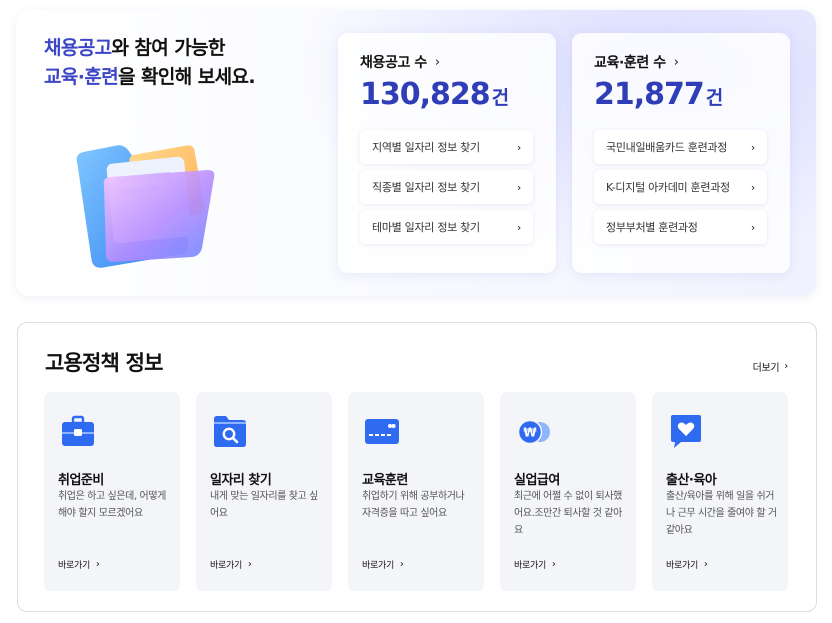  What do you see at coordinates (413, 505) in the screenshot?
I see `card-description: 취업하기 위해 공부하거나 자격증을 따고 싶어요` at bounding box center [413, 505].